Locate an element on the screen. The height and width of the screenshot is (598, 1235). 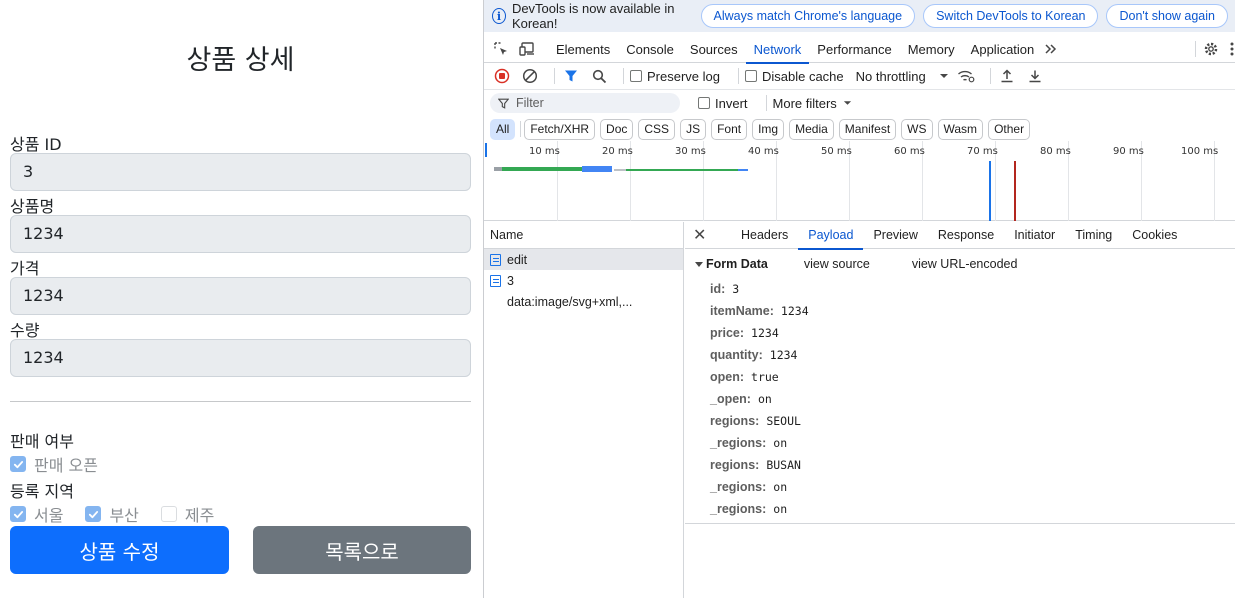
type-all: All is located at coordinates (503, 129).